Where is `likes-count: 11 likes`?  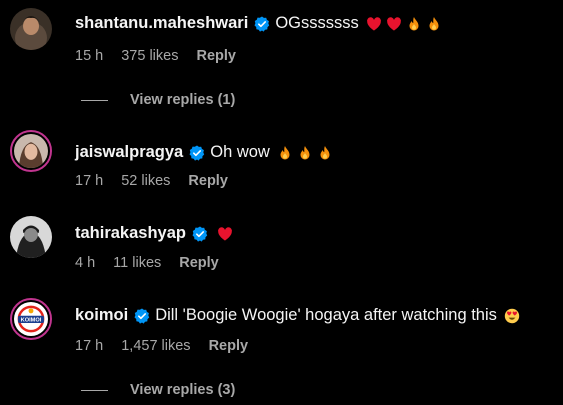 likes-count: 11 likes is located at coordinates (137, 263).